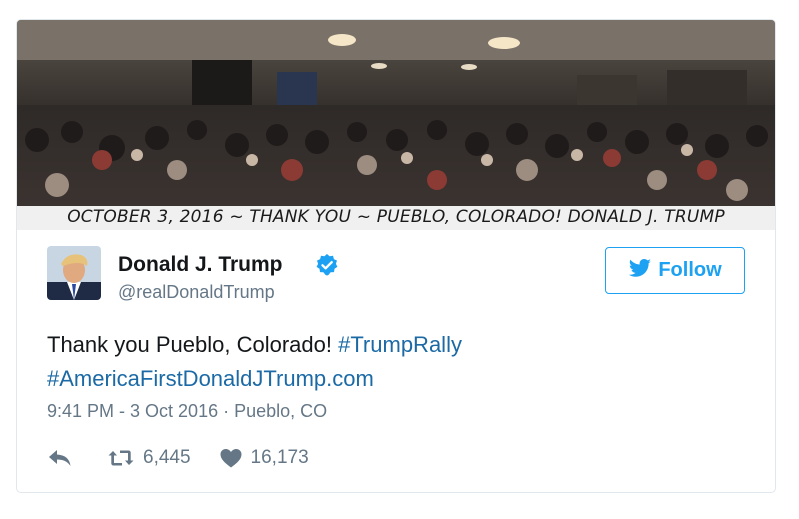 The width and height of the screenshot is (799, 519). I want to click on verified-badge-icon, so click(327, 265).